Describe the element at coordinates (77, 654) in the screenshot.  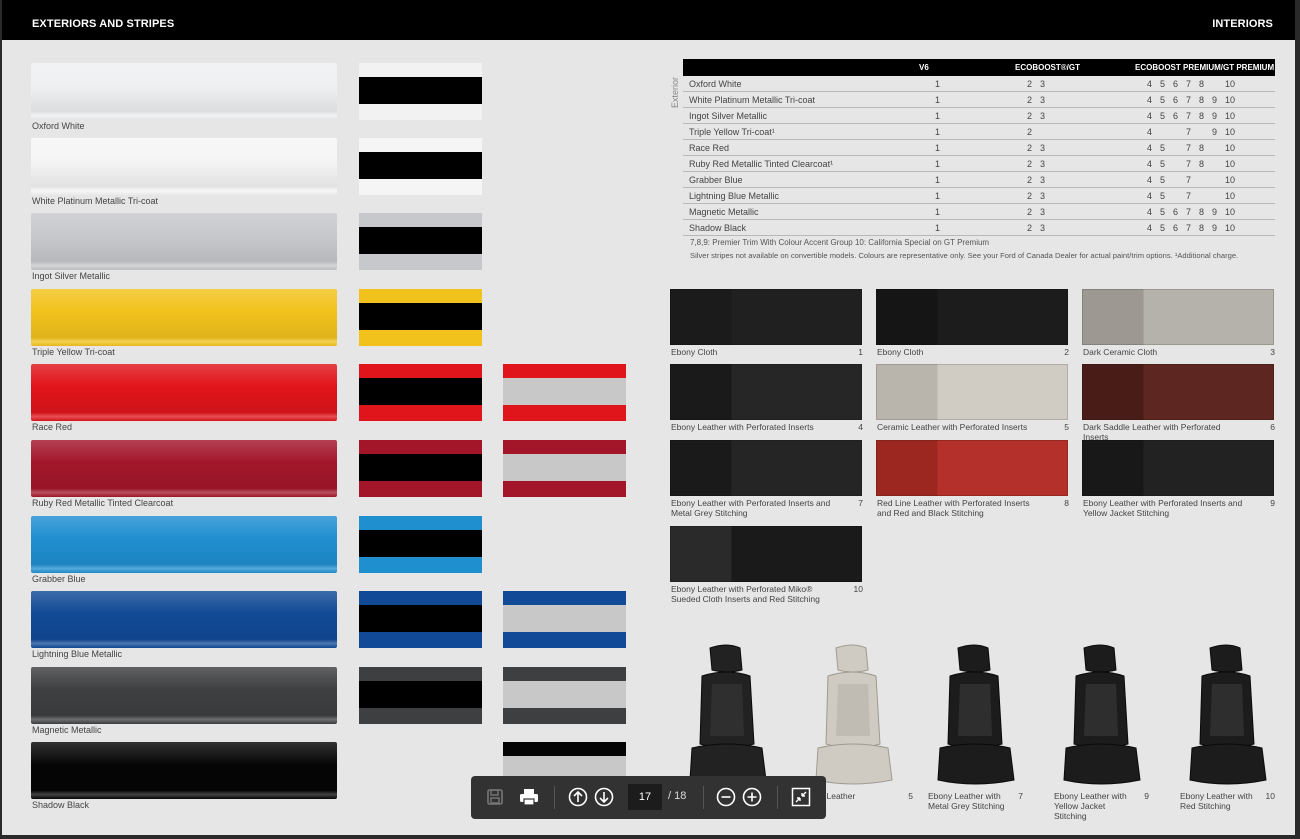
I see `exterior-color-name: Lightning Blue Metallic` at that location.